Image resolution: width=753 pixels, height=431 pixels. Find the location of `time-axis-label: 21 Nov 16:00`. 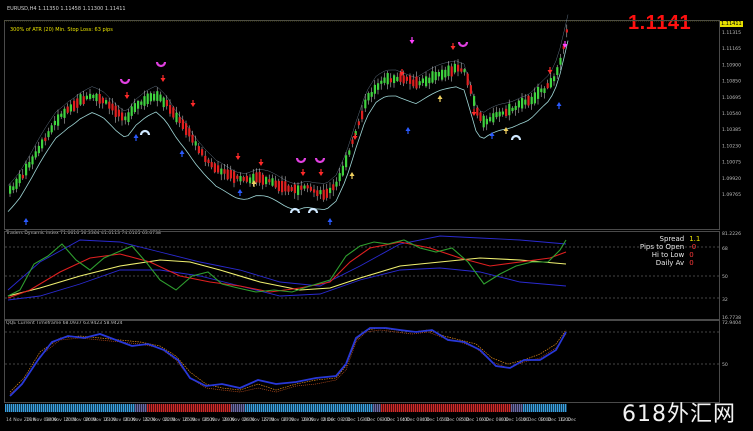

time-axis-label: 21 Nov 16:00 is located at coordinates (140, 420).